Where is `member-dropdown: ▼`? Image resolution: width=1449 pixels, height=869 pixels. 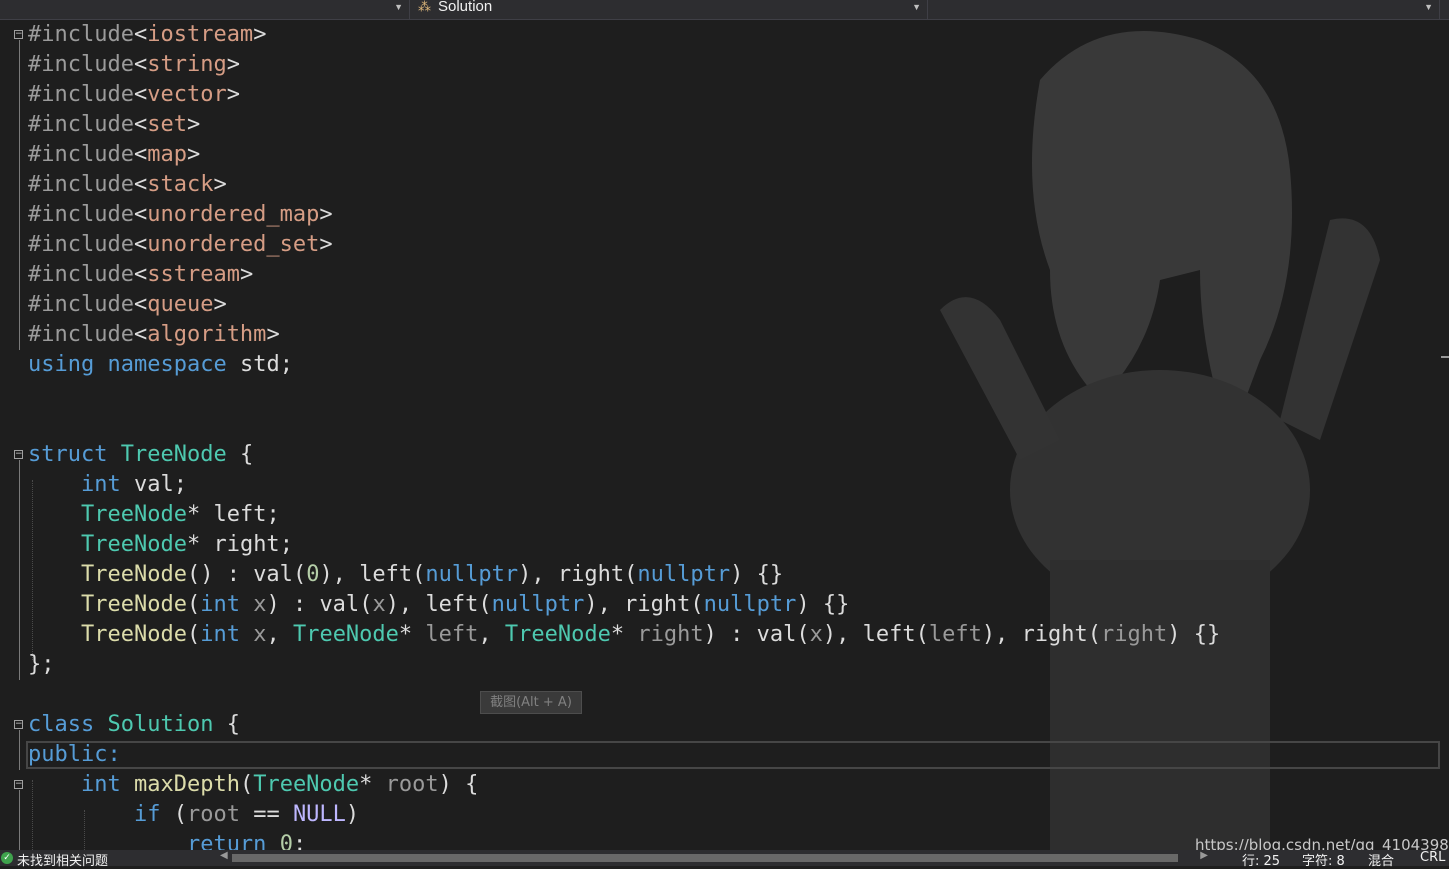 member-dropdown: ▼ is located at coordinates (1185, 9).